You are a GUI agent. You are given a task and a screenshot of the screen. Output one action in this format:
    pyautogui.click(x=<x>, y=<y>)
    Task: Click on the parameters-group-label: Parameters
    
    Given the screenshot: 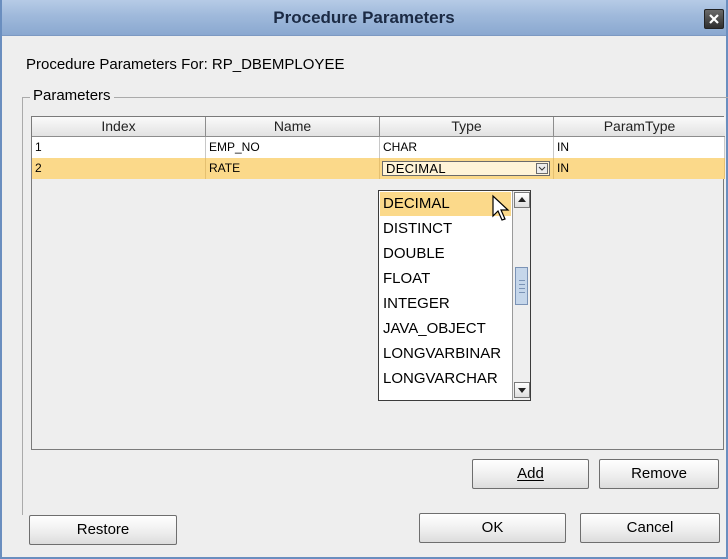 What is the action you would take?
    pyautogui.click(x=72, y=95)
    